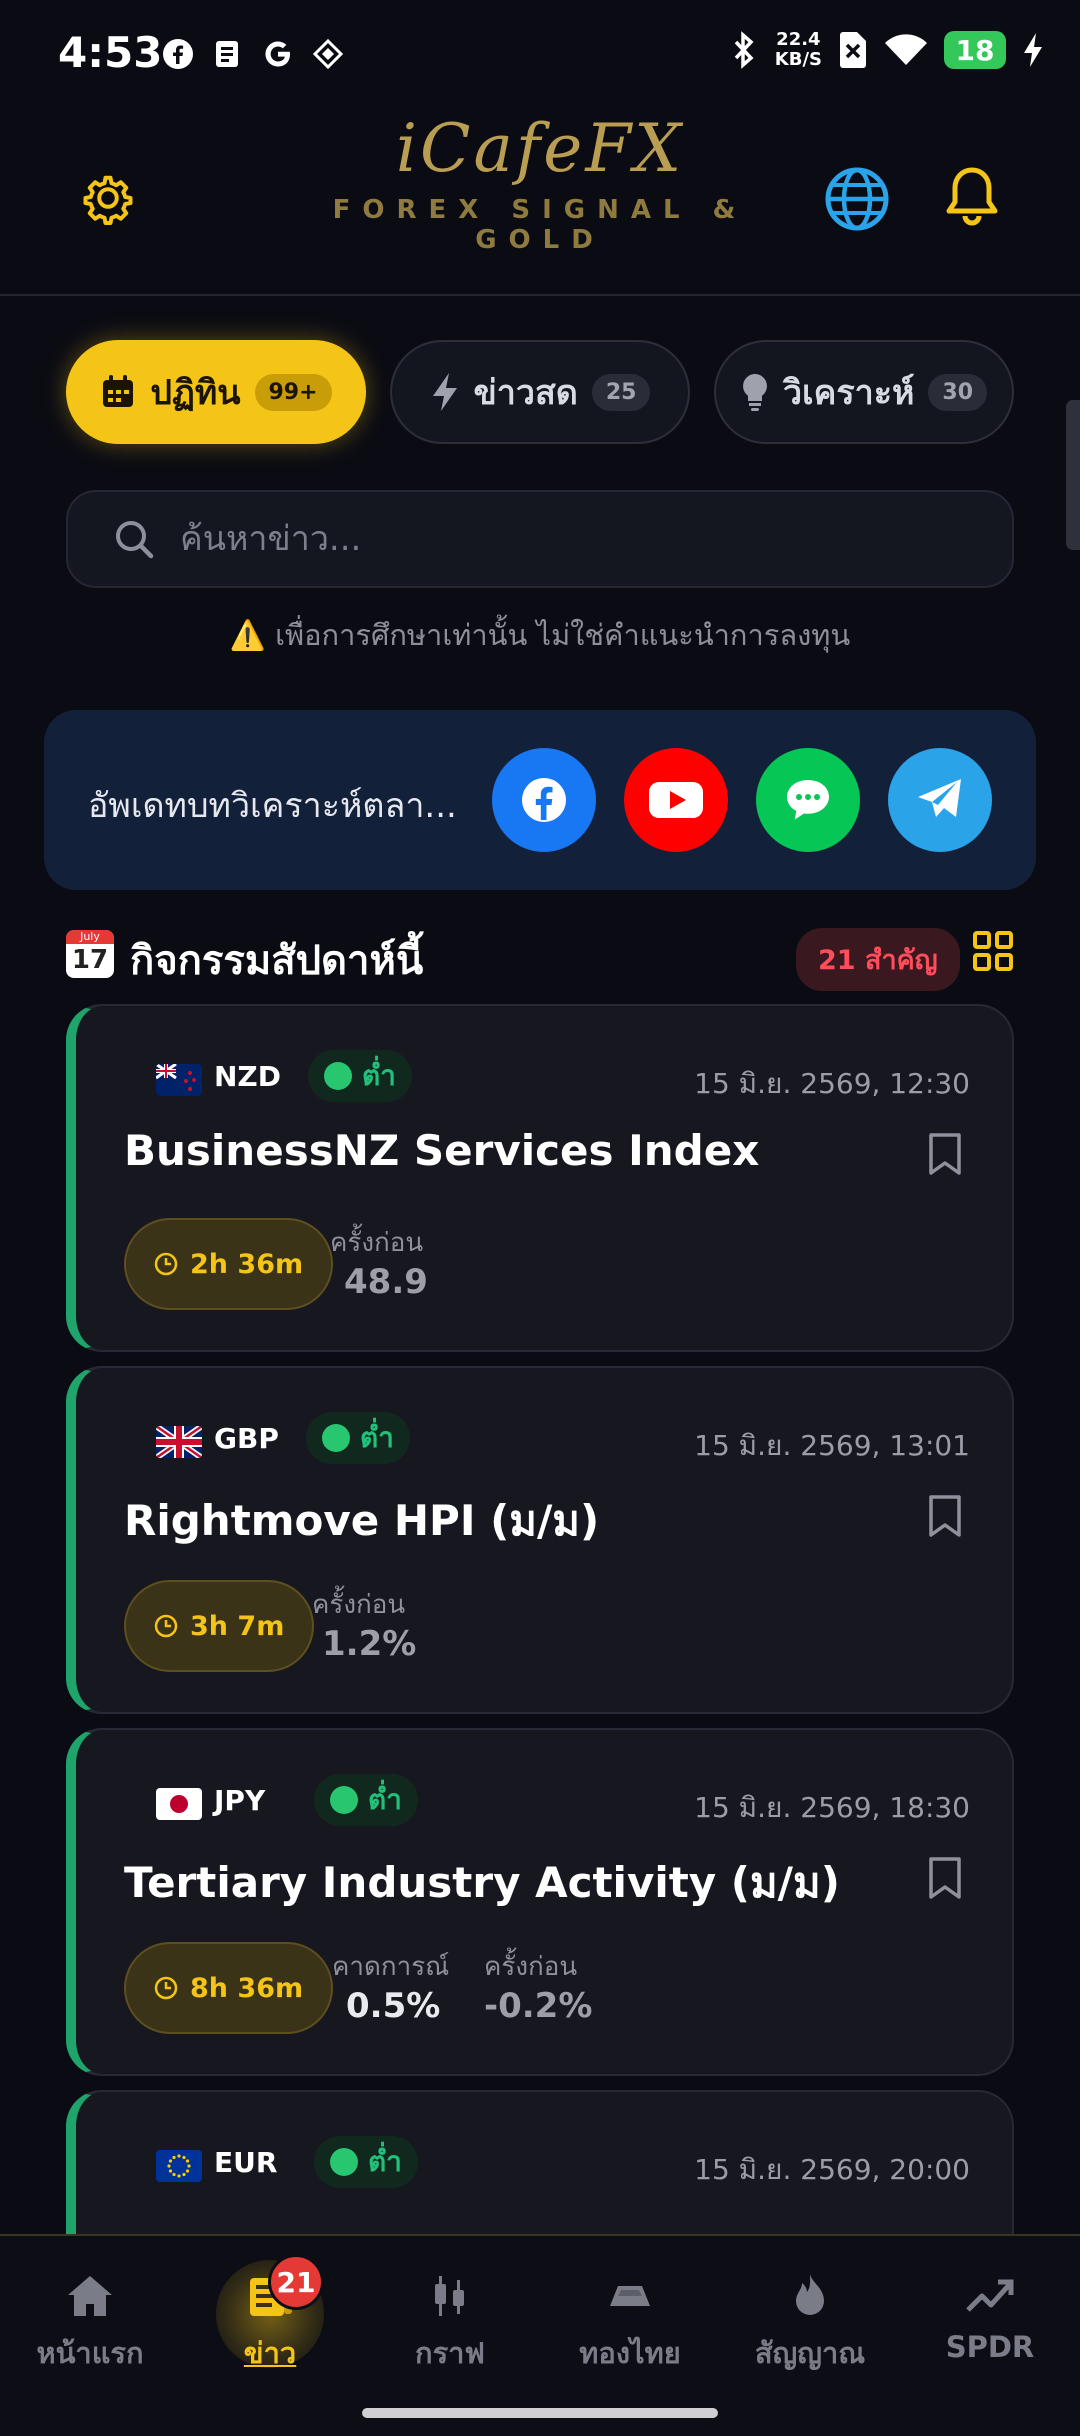 The width and height of the screenshot is (1080, 2436). What do you see at coordinates (538, 2006) in the screenshot?
I see `previous-value: -0.2%` at bounding box center [538, 2006].